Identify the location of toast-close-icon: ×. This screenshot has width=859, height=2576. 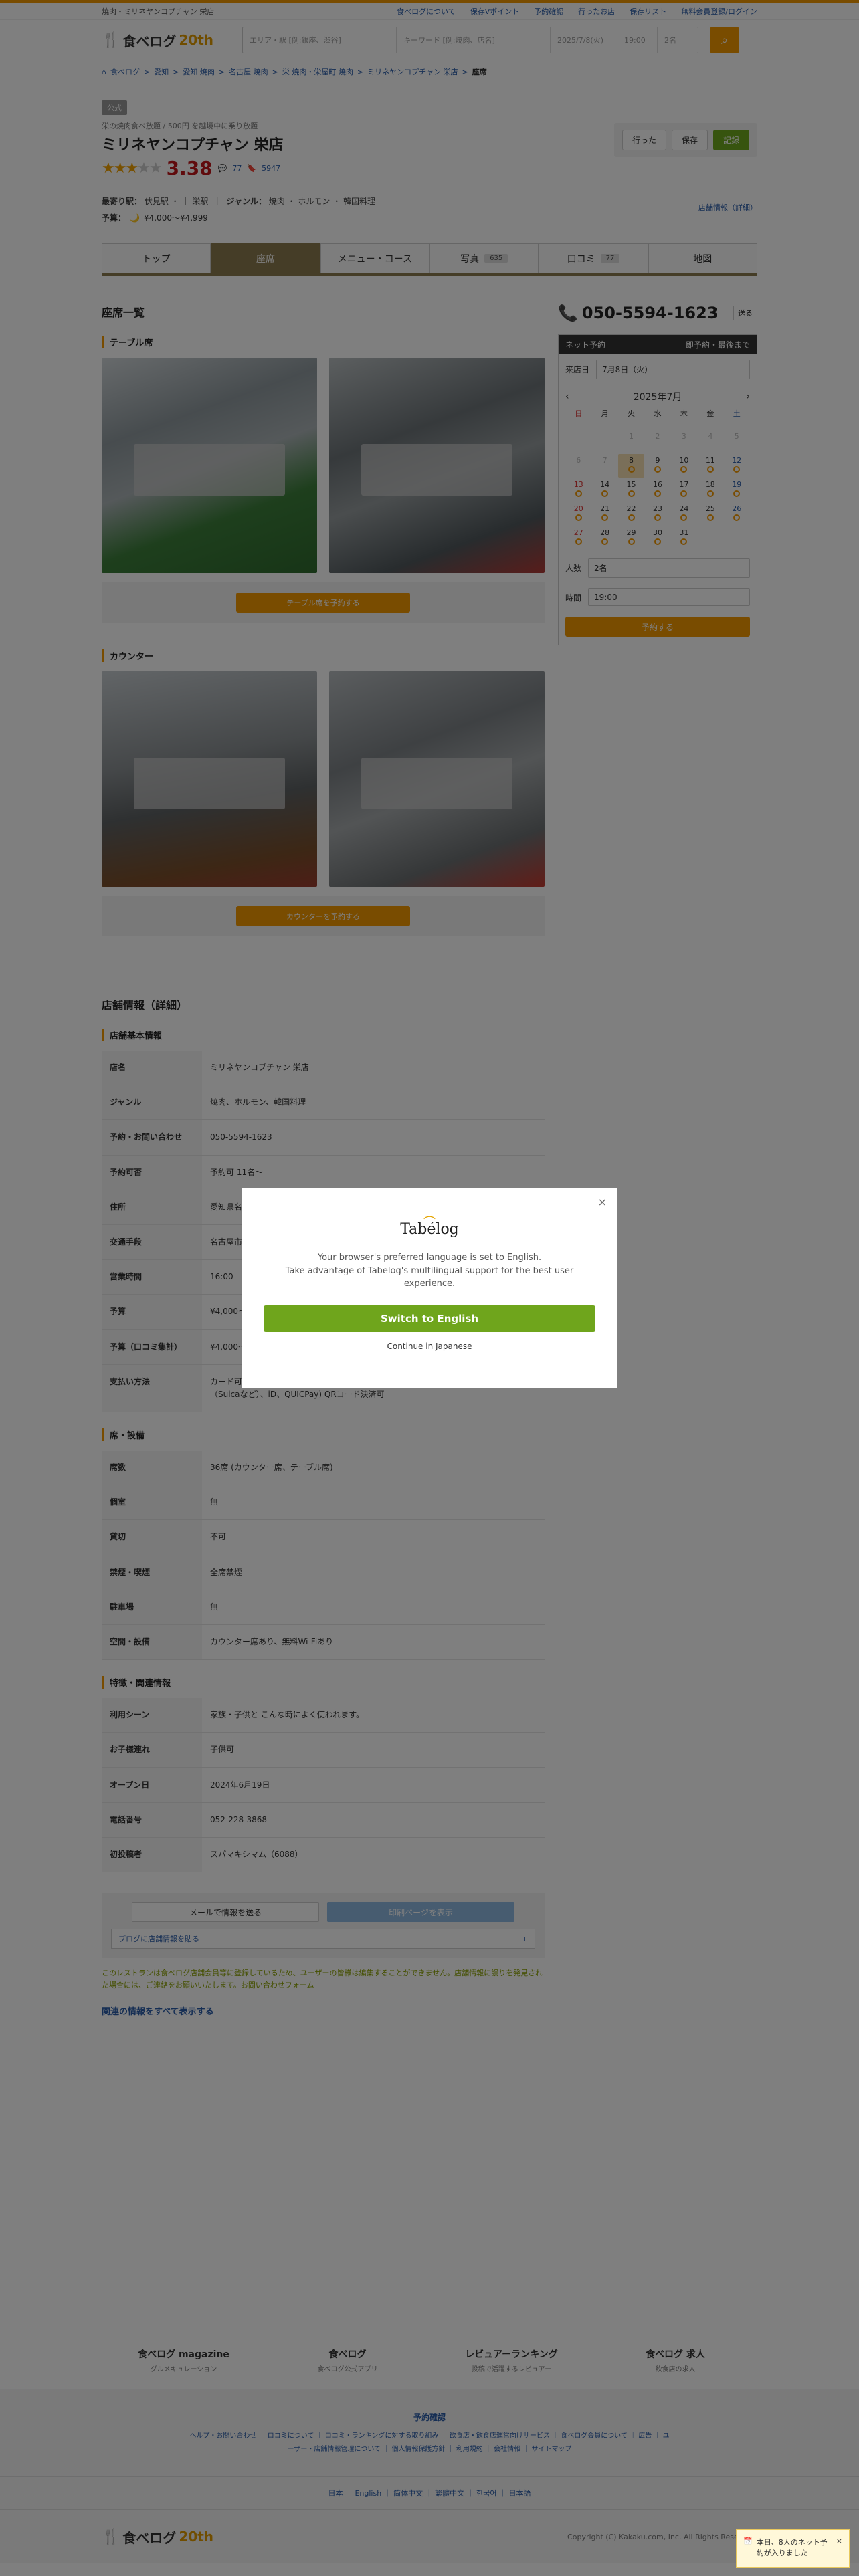
(839, 2549).